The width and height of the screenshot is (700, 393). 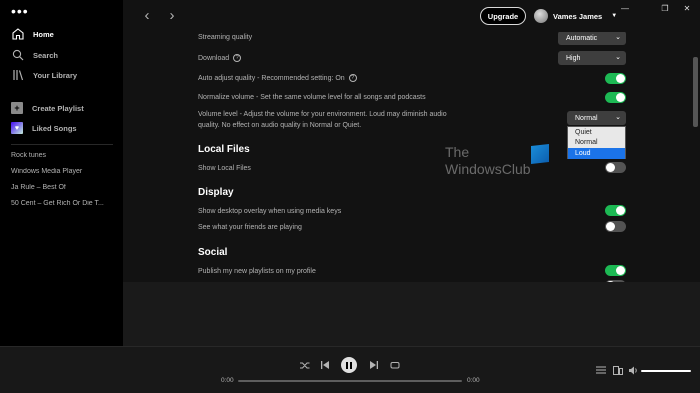 What do you see at coordinates (213, 252) in the screenshot?
I see `section-social: Social` at bounding box center [213, 252].